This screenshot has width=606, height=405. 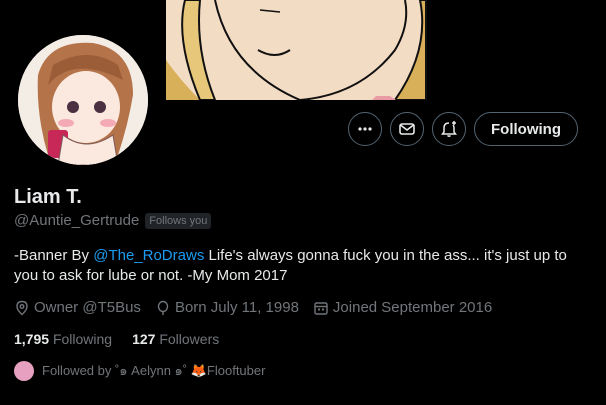 I want to click on following-count: 1,795, so click(x=32, y=339).